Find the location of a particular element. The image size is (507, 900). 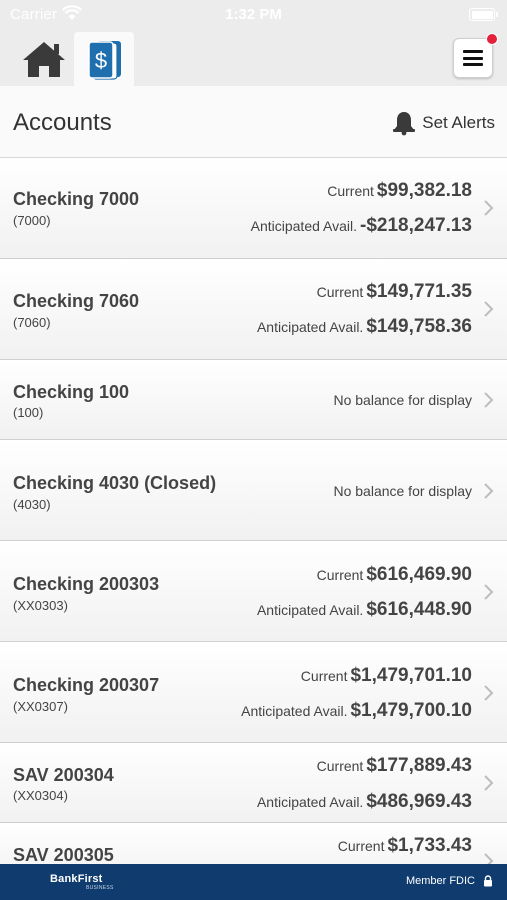

current-balance: Current $99,382.18 is located at coordinates (399, 191).